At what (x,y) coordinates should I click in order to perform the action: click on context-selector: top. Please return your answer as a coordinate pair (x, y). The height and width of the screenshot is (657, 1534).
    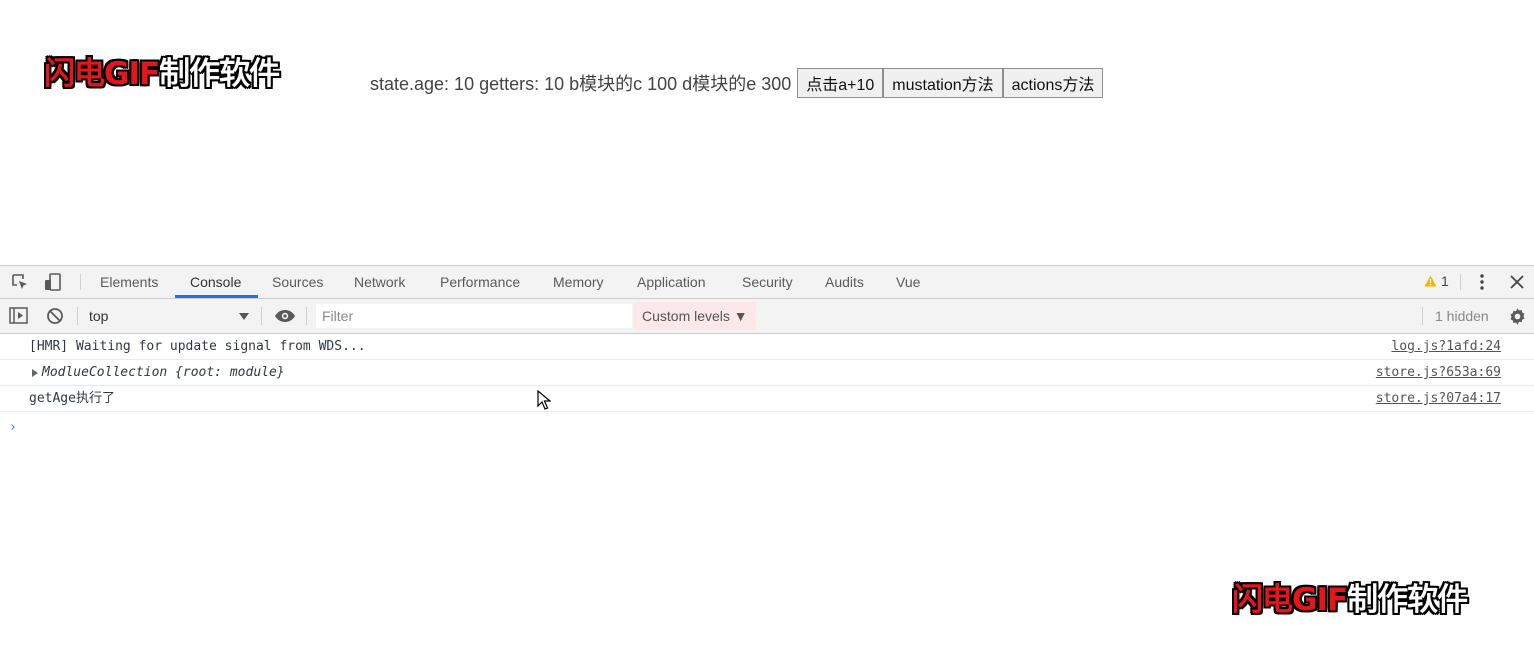
    Looking at the image, I should click on (98, 316).